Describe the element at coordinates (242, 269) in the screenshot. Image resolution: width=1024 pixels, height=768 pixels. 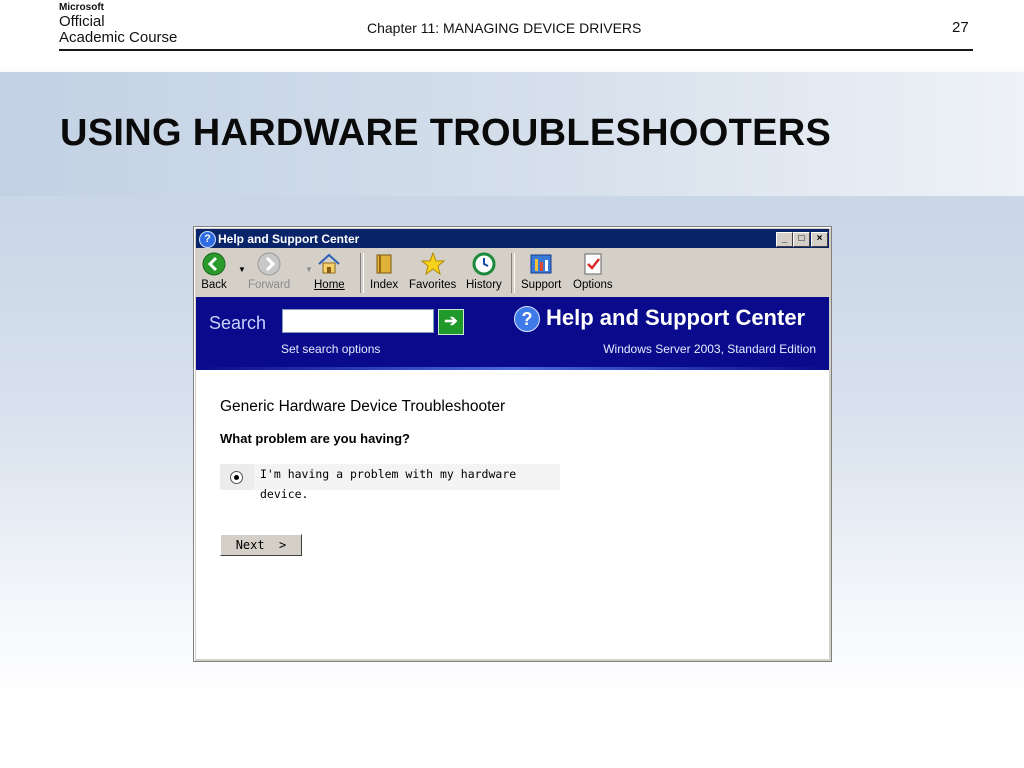
I see `back-dropdown-icon: ▼` at that location.